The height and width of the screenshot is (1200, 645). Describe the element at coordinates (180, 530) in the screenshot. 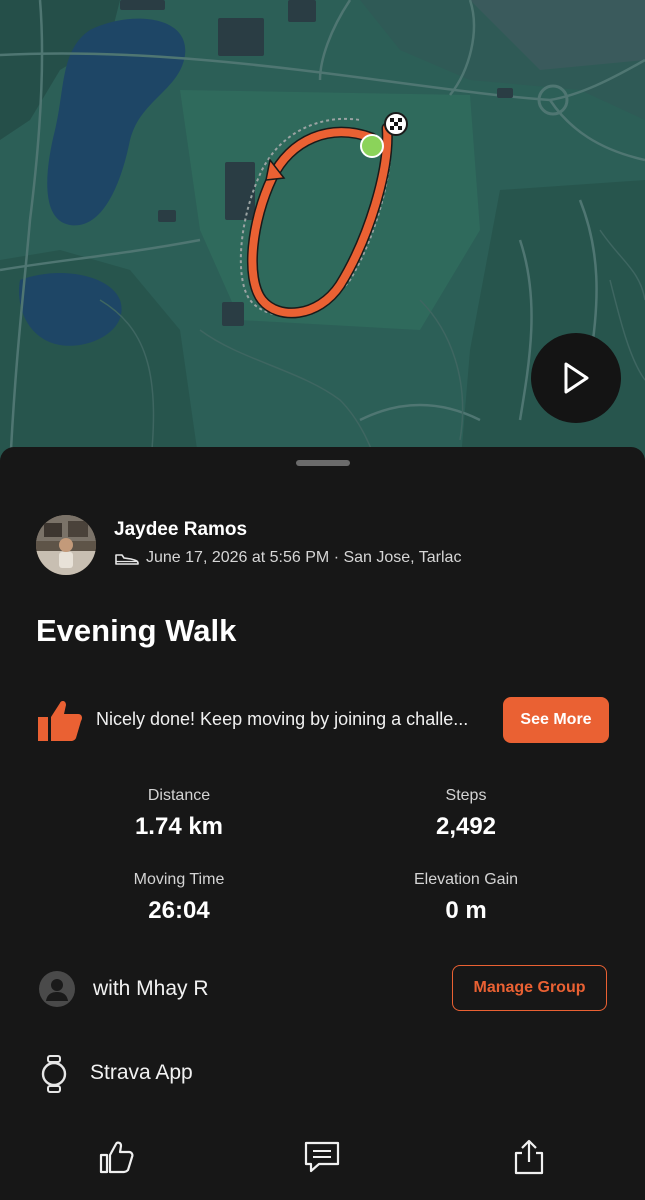

I see `athlete-name: Jaydee Ramos` at that location.